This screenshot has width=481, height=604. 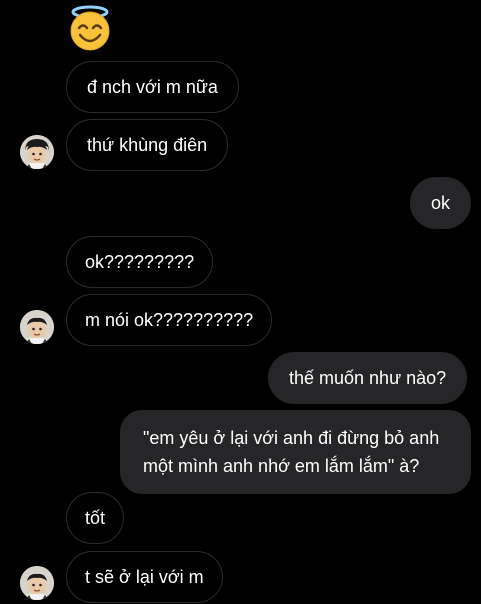 What do you see at coordinates (144, 577) in the screenshot?
I see `incoming-message: t sẽ ở lại với m` at bounding box center [144, 577].